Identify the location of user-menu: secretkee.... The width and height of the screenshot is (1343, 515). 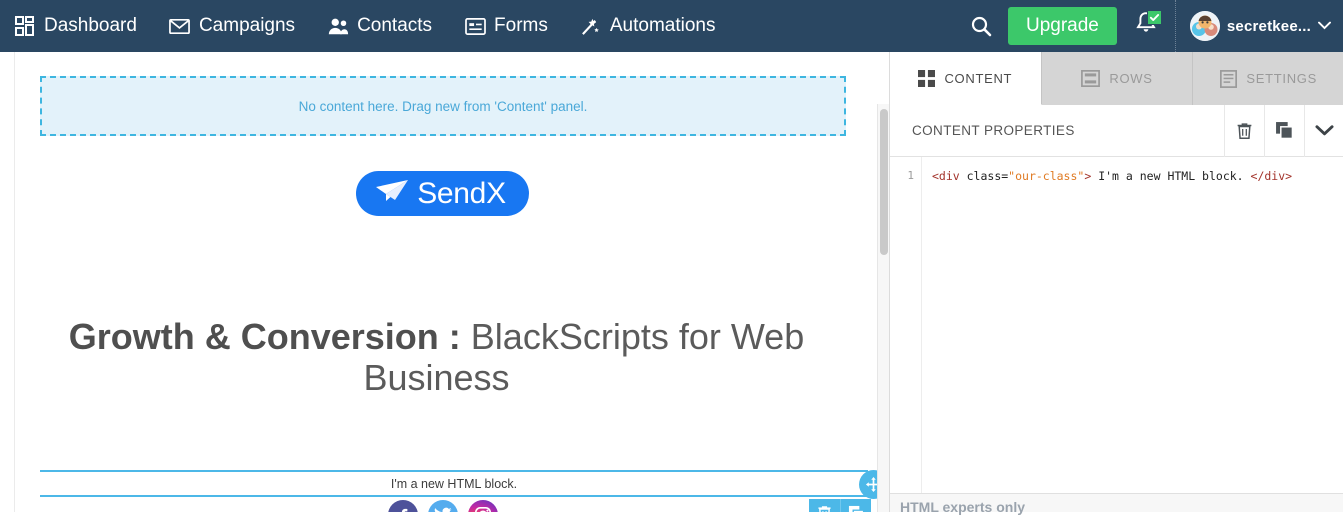
(1259, 26).